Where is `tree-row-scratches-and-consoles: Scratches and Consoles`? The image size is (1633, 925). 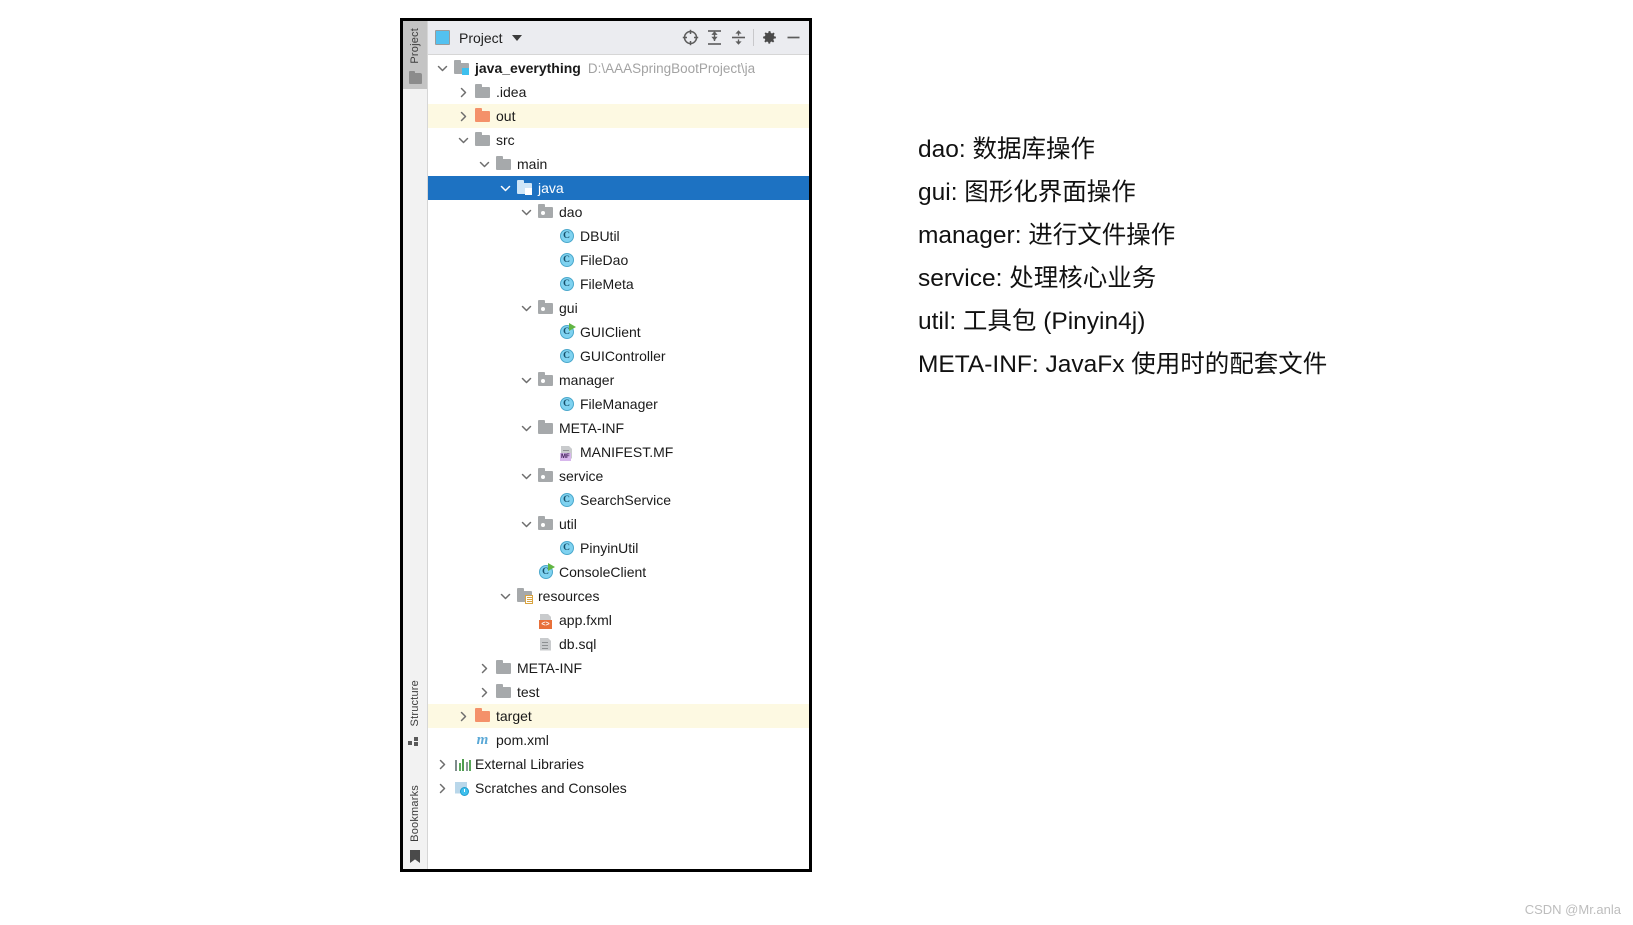 tree-row-scratches-and-consoles: Scratches and Consoles is located at coordinates (618, 788).